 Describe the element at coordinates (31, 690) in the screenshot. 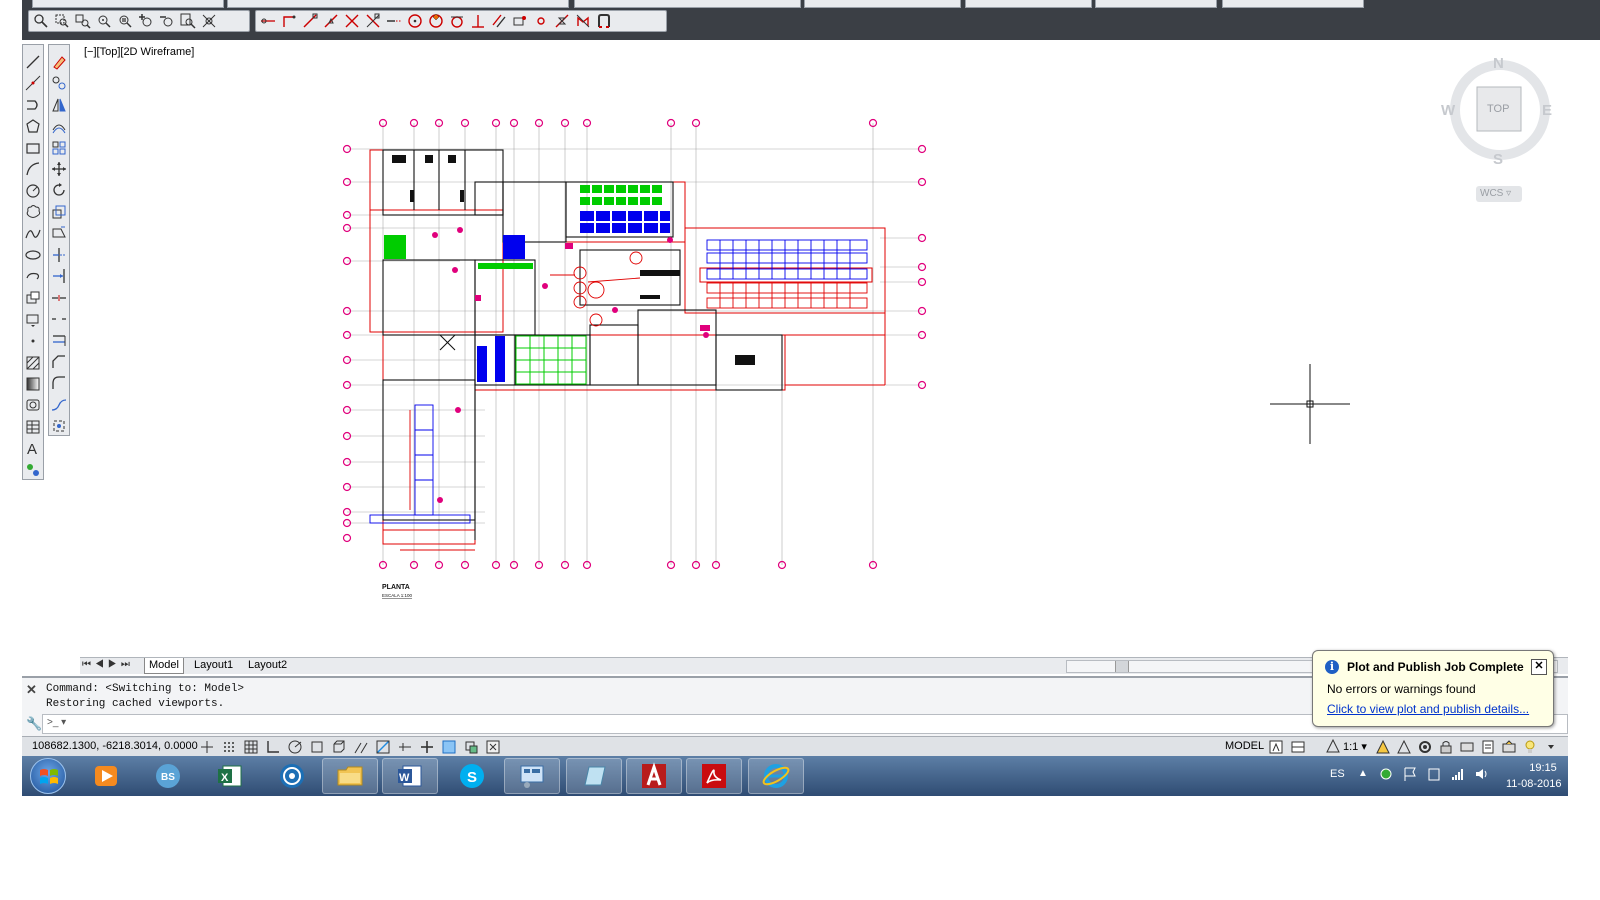

I see `close-command-window-icon: ✕` at that location.